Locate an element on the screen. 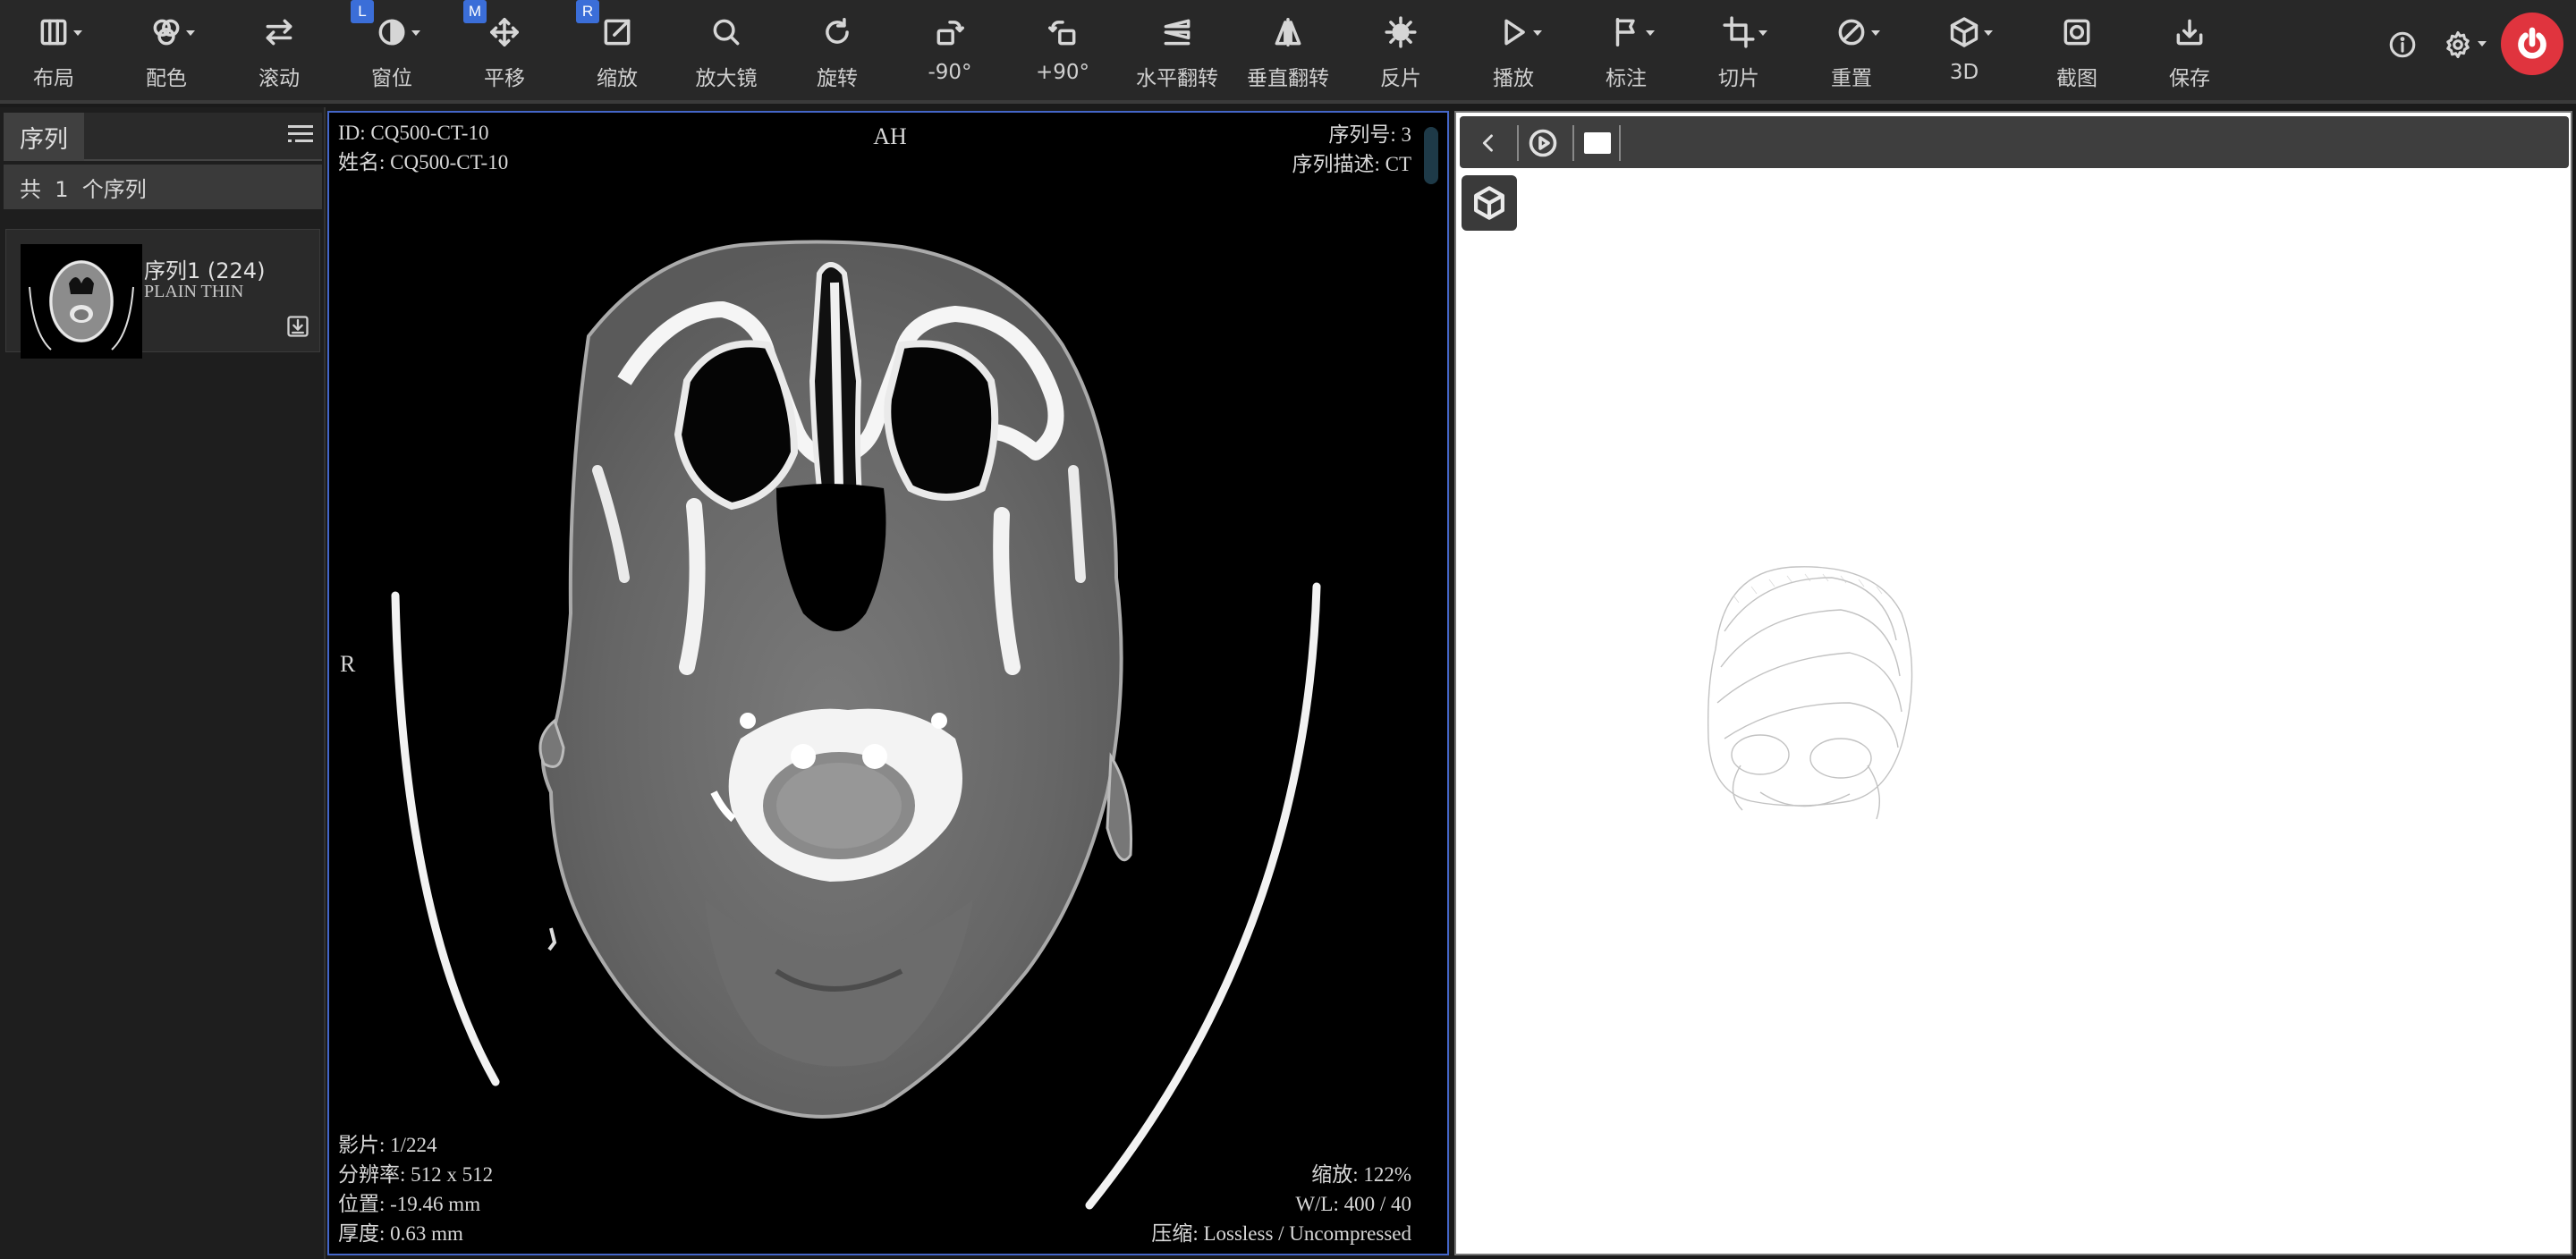 The image size is (2576, 1259). gear-icon is located at coordinates (2458, 44).